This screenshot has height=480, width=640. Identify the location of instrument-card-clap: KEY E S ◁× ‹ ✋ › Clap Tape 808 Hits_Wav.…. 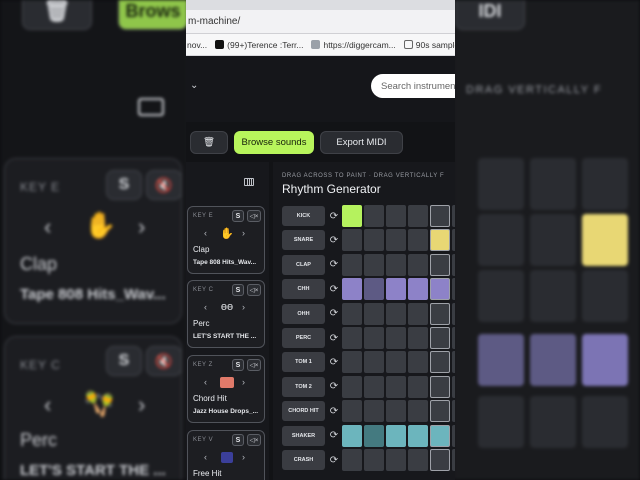
(226, 240).